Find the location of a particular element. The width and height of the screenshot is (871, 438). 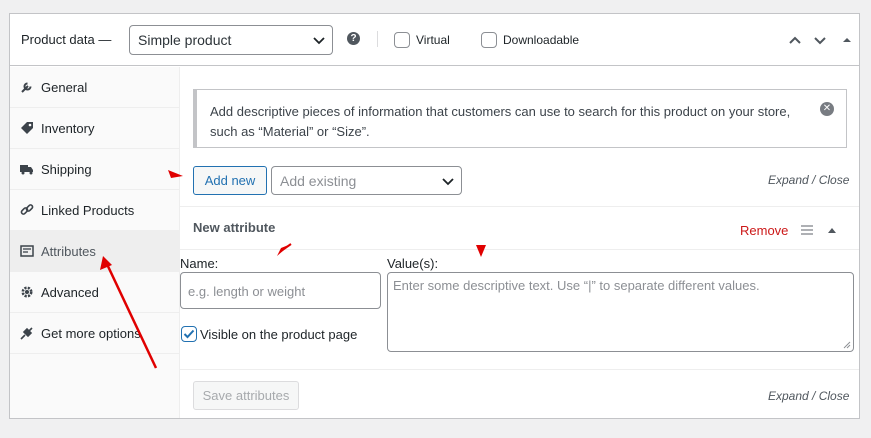

help-icon: ? is located at coordinates (353, 38).